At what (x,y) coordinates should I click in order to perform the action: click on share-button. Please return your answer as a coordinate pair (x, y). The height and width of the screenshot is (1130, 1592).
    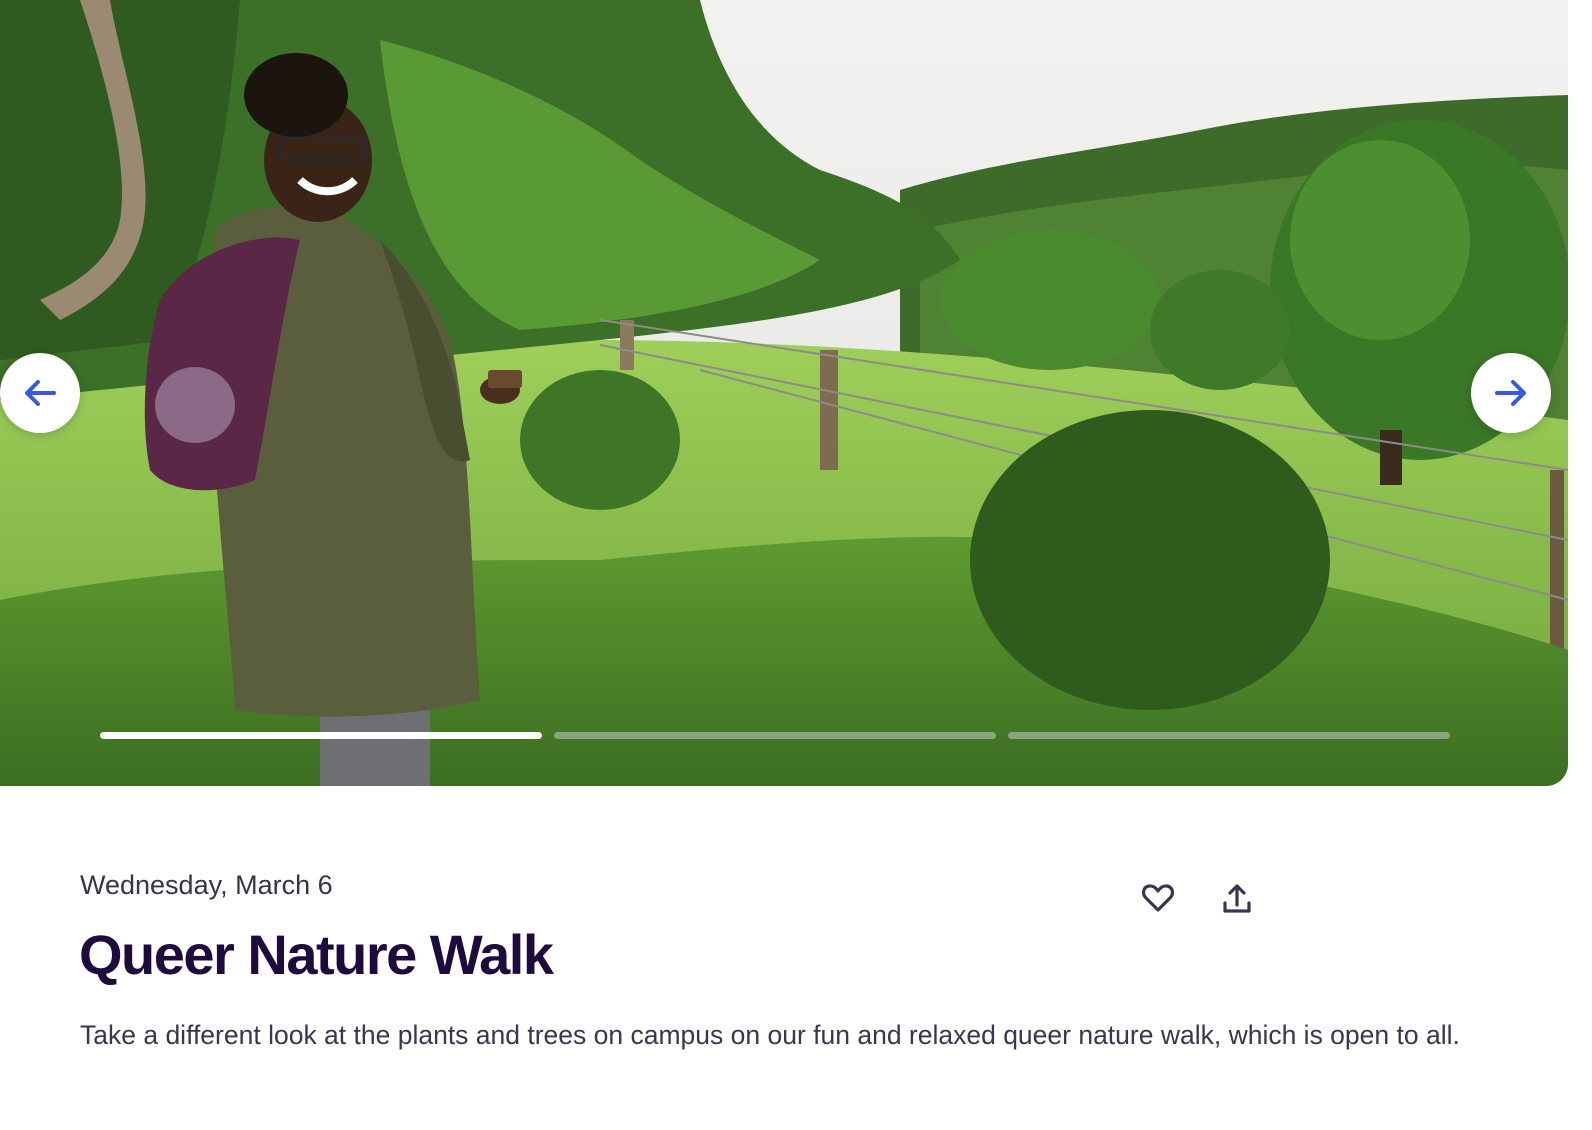
    Looking at the image, I should click on (1237, 898).